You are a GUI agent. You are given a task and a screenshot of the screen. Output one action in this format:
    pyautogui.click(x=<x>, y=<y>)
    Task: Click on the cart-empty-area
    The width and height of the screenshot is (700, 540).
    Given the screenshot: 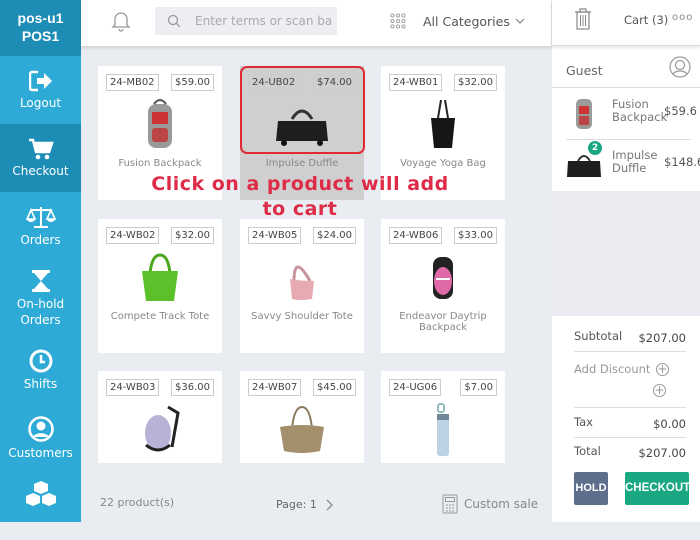 What is the action you would take?
    pyautogui.click(x=626, y=253)
    